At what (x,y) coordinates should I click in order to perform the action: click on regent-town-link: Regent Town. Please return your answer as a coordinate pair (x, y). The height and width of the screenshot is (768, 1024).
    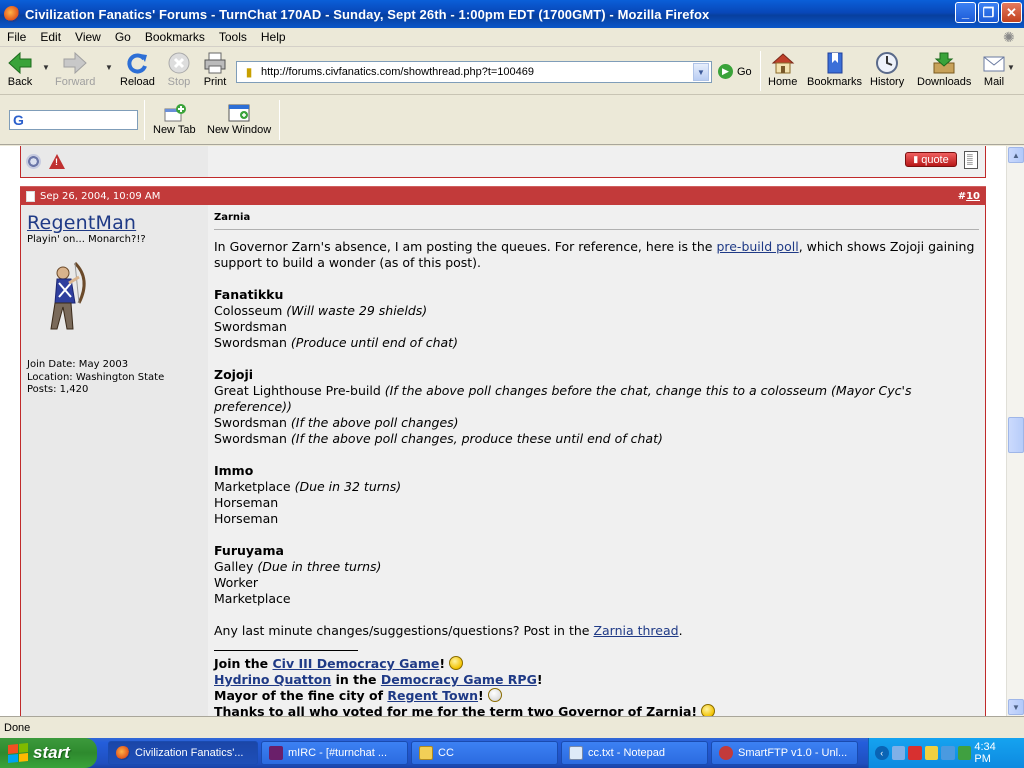
    Looking at the image, I should click on (432, 695).